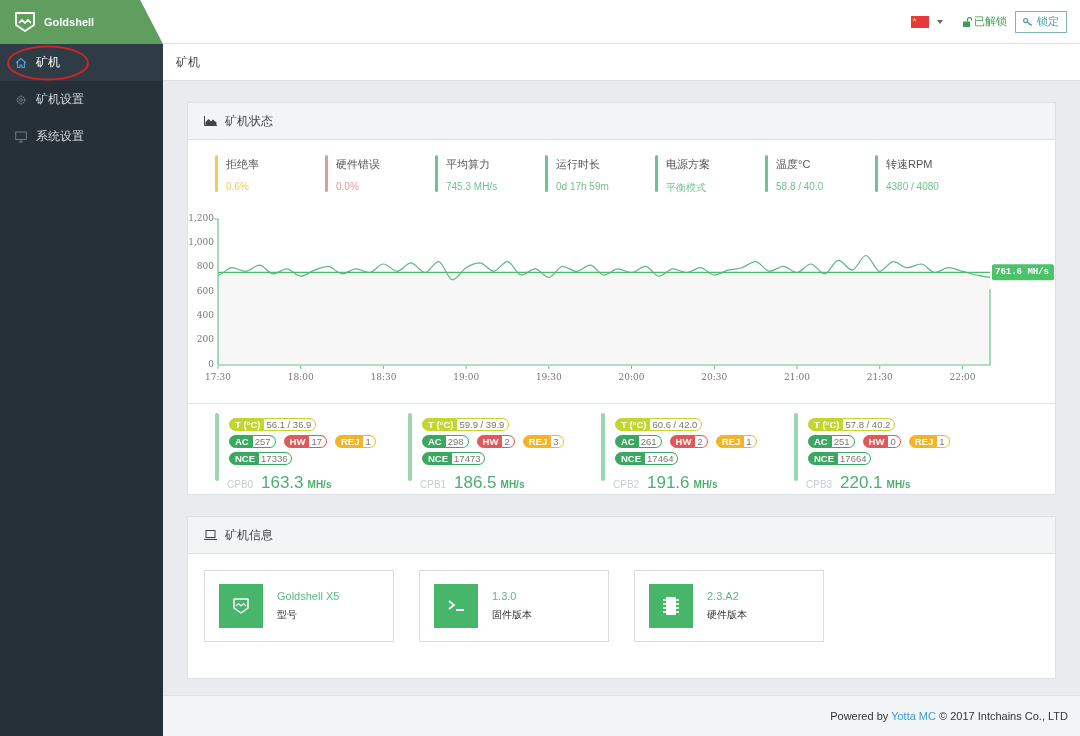 The image size is (1080, 736). What do you see at coordinates (249, 121) in the screenshot?
I see `panel-title: 矿机状态` at bounding box center [249, 121].